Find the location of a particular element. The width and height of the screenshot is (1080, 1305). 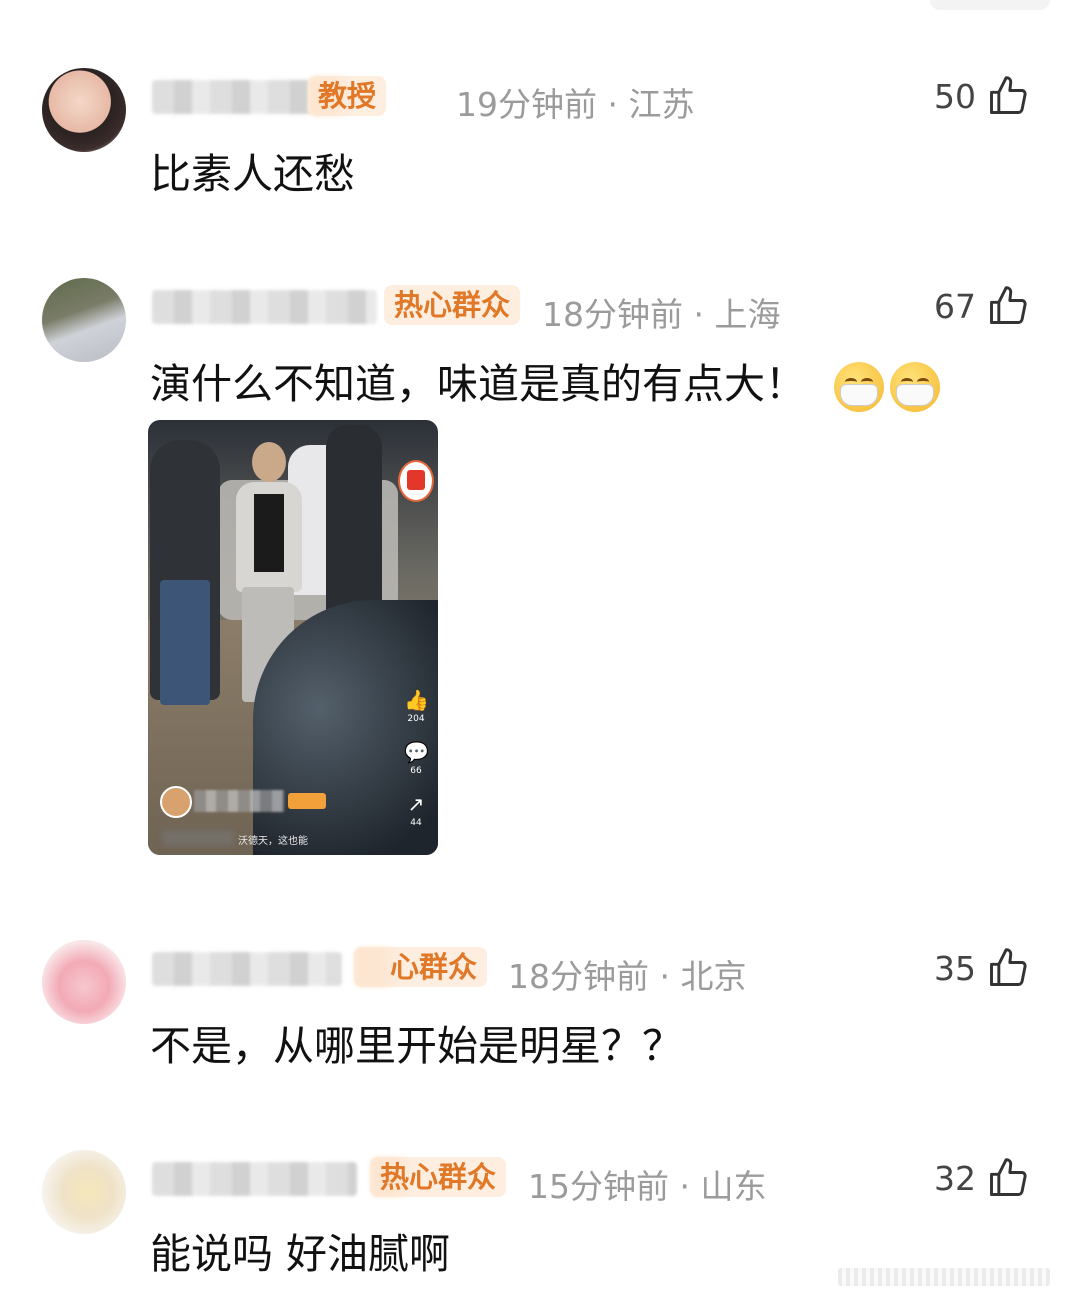

share-count: 44 is located at coordinates (416, 823).